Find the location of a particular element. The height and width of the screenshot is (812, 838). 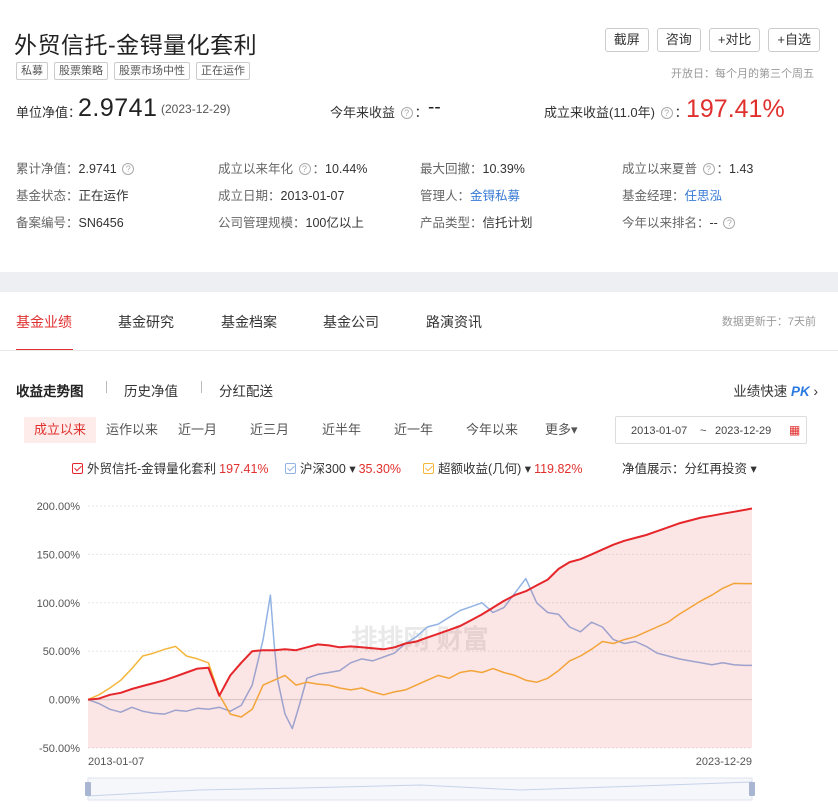

ytd-rank-label: 今年以来排名： is located at coordinates (666, 223).